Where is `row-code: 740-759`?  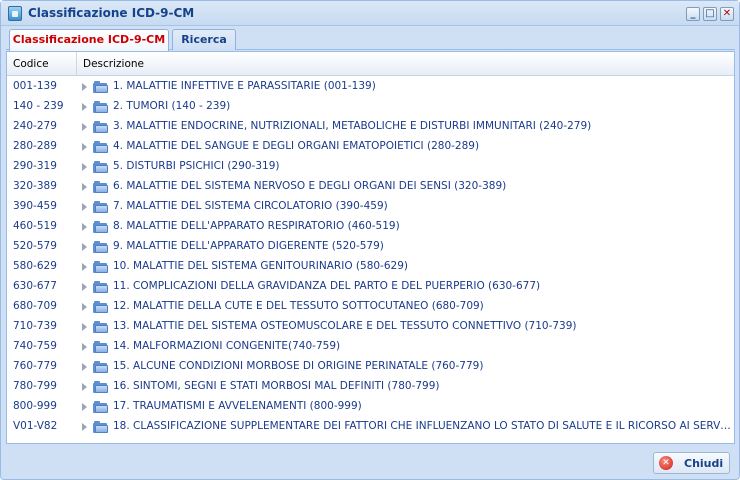
row-code: 740-759 is located at coordinates (35, 346).